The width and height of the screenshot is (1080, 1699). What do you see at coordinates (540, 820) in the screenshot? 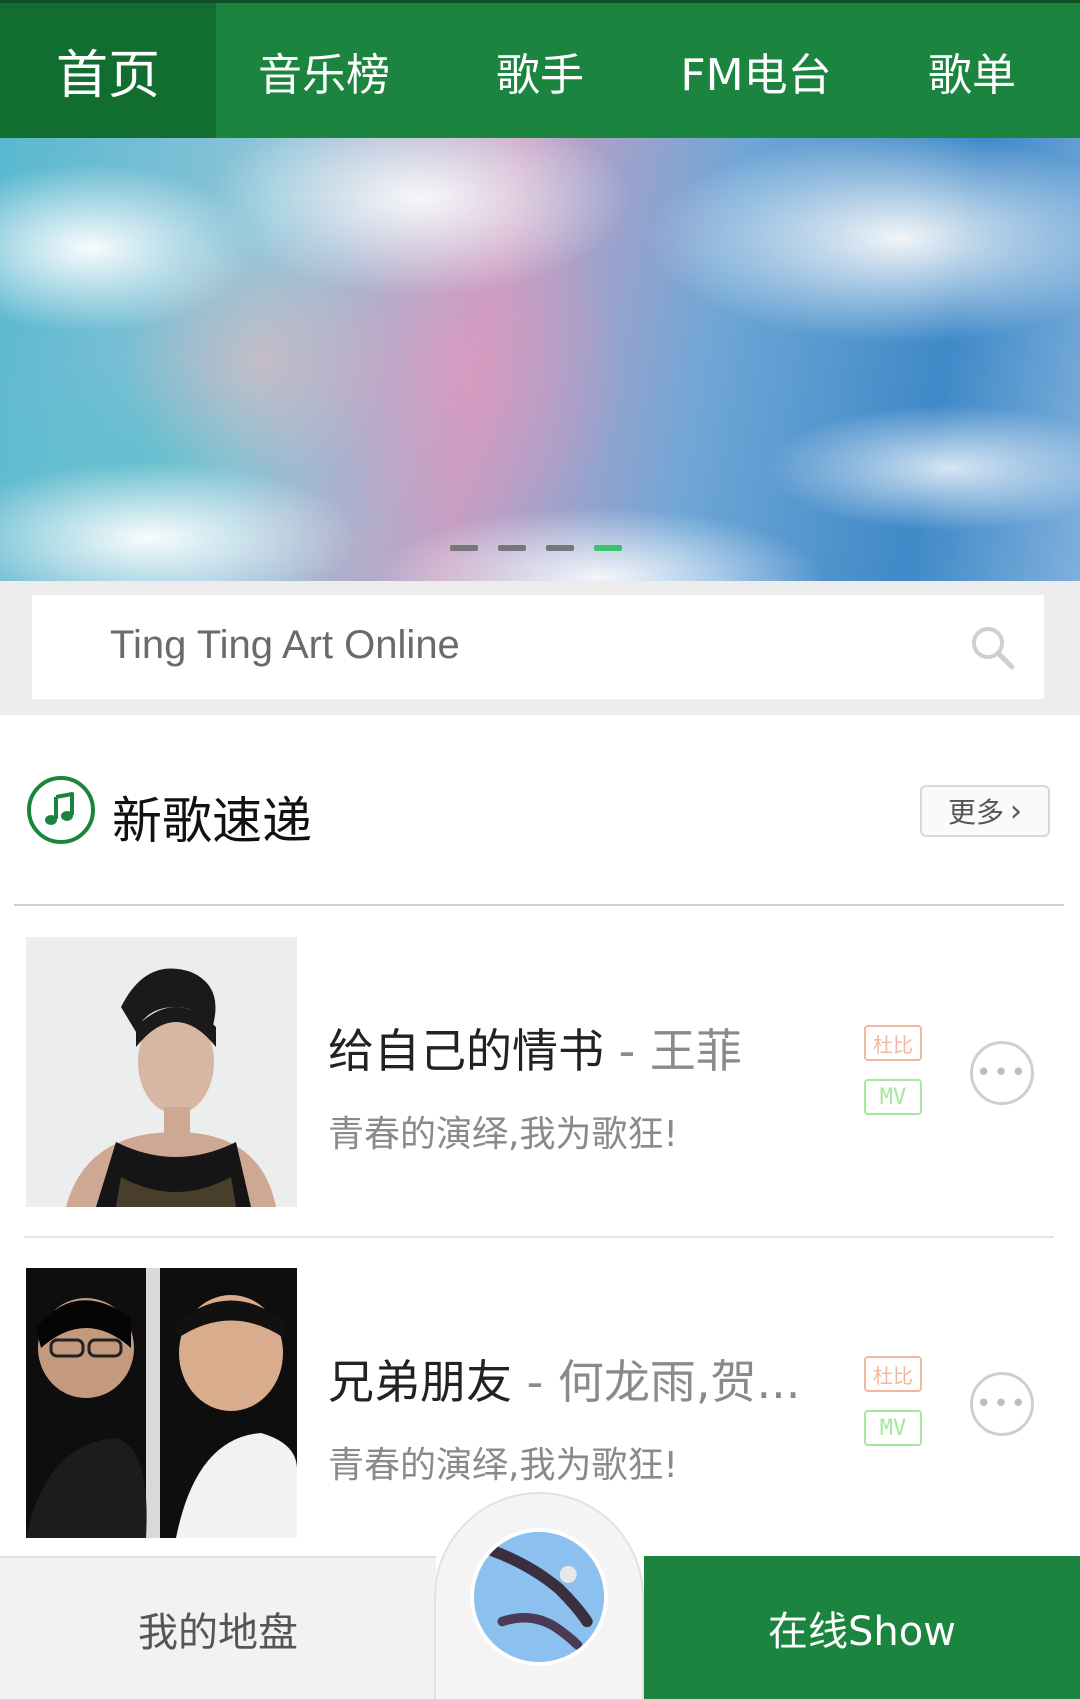
I see `new-songs-header: 新歌速递 更多 ›` at bounding box center [540, 820].